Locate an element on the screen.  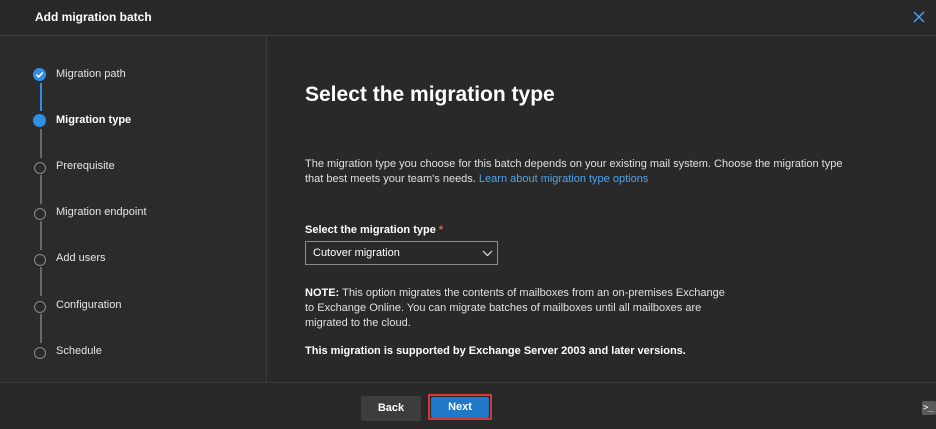
panel-title: Add migration batch is located at coordinates (93, 17).